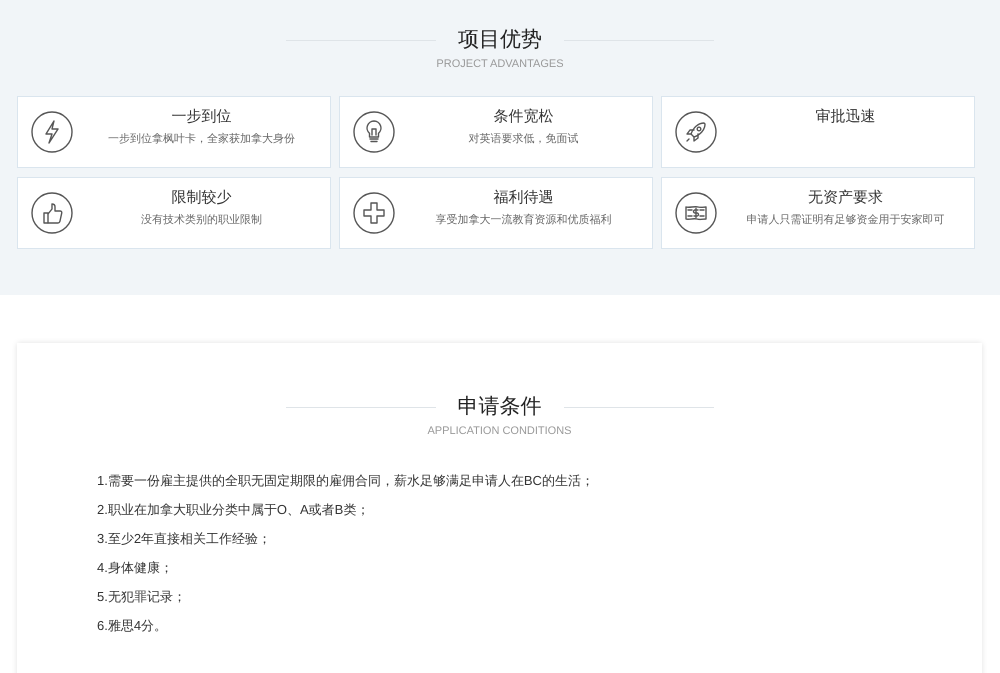 This screenshot has width=1000, height=673. I want to click on condition-item: 4.身体健康；, so click(135, 568).